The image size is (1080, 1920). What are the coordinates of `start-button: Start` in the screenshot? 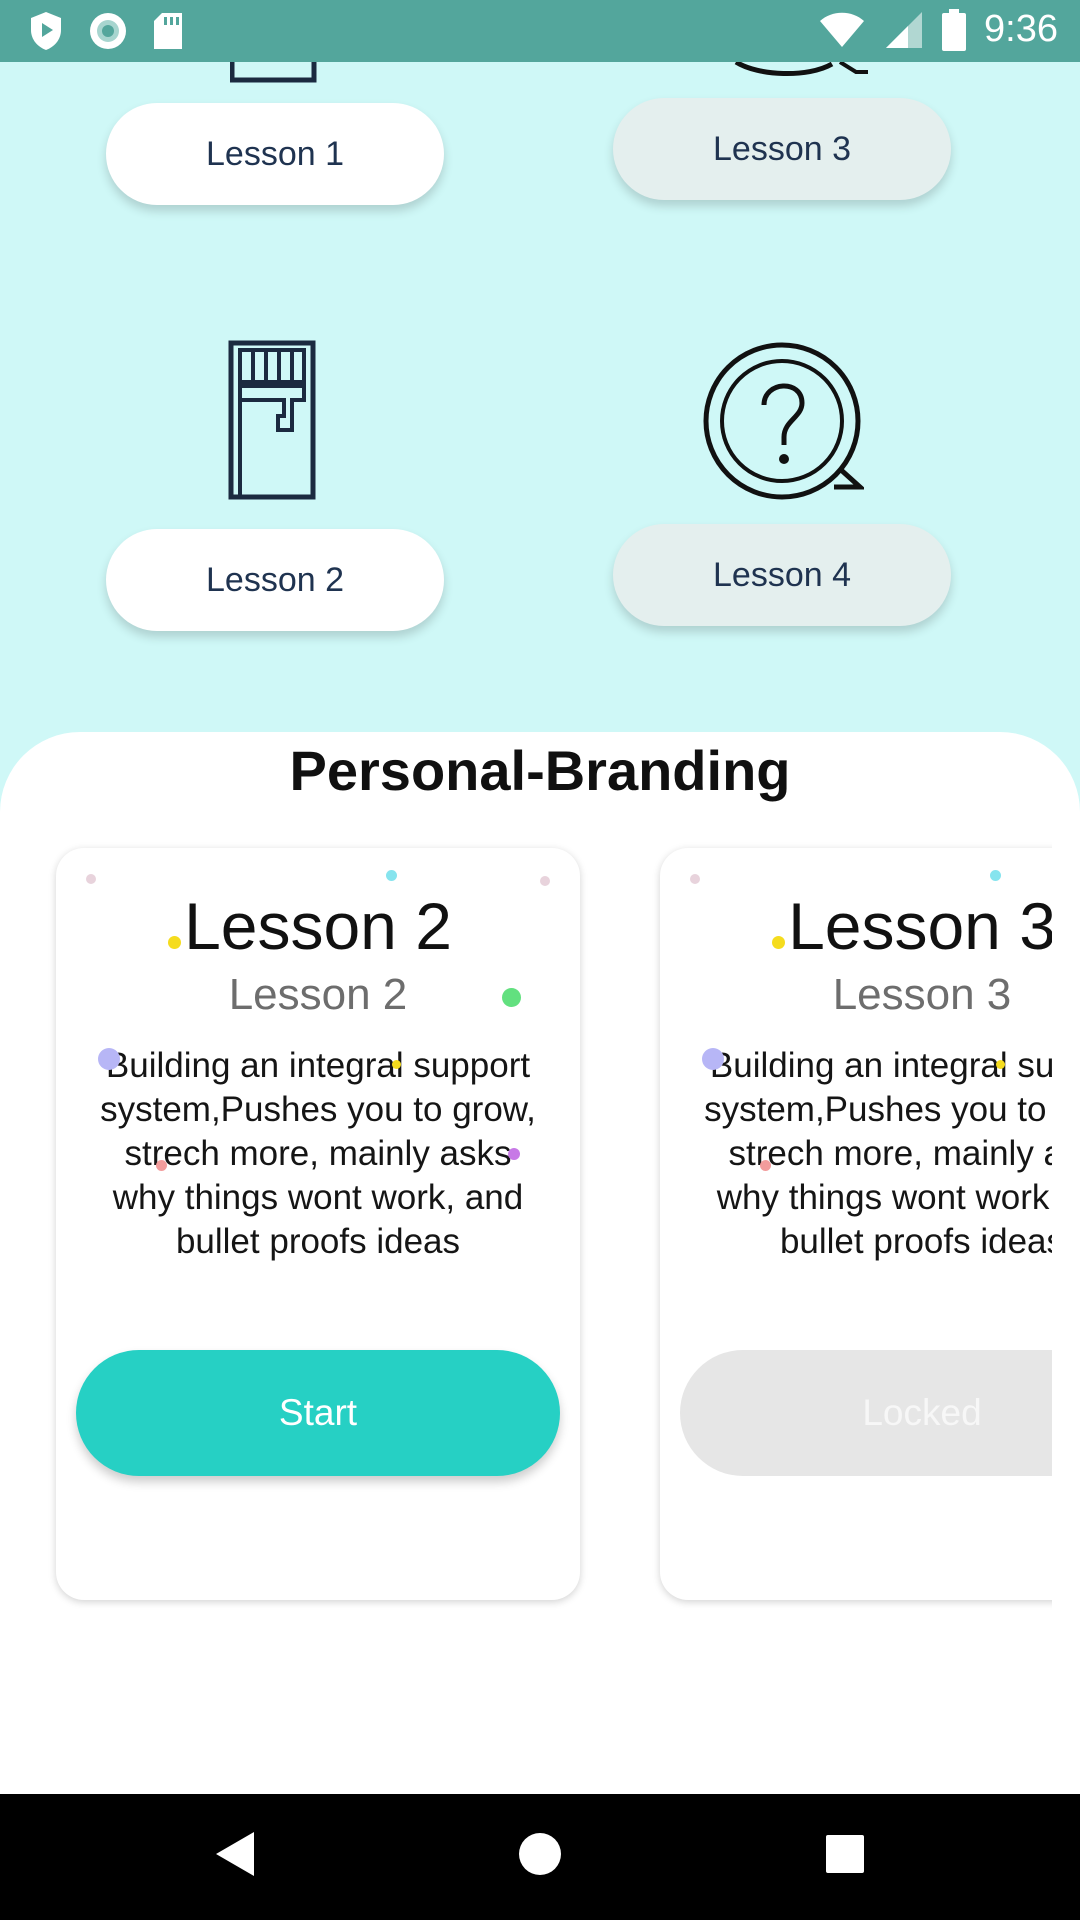 It's located at (318, 1413).